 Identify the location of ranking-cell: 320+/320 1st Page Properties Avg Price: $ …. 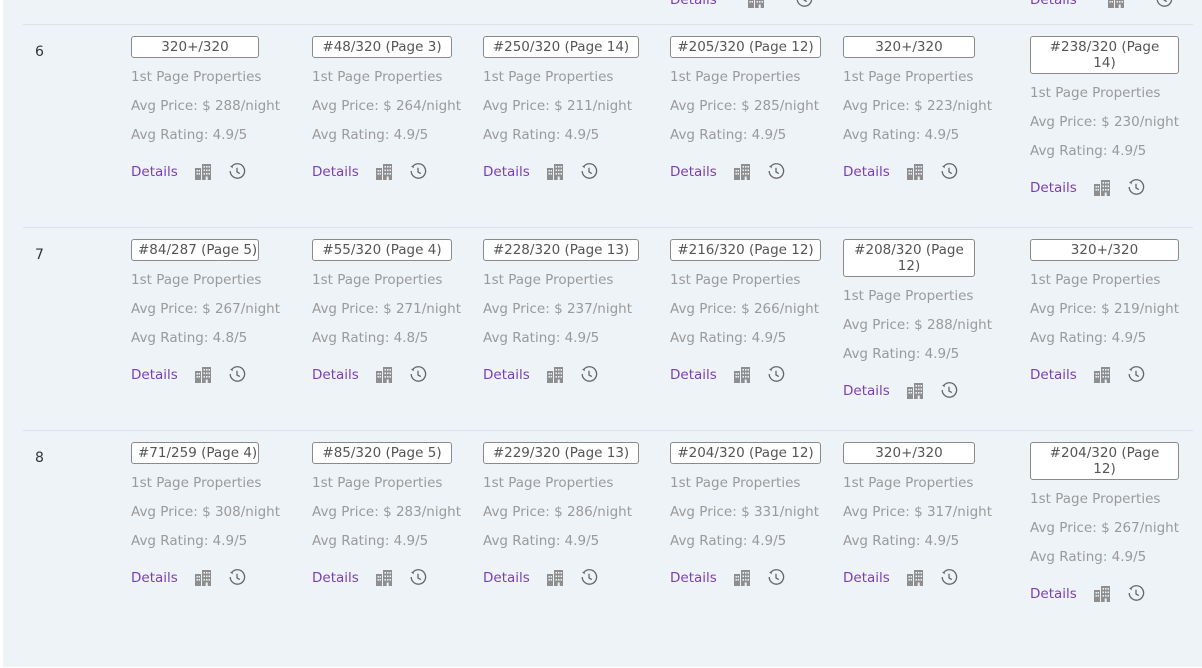
(205, 109).